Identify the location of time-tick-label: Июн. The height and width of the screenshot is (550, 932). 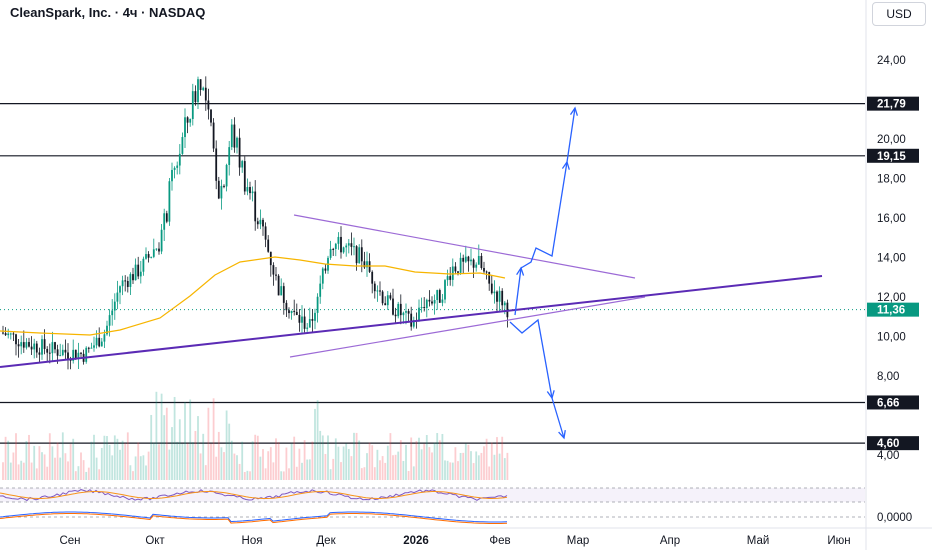
(838, 541).